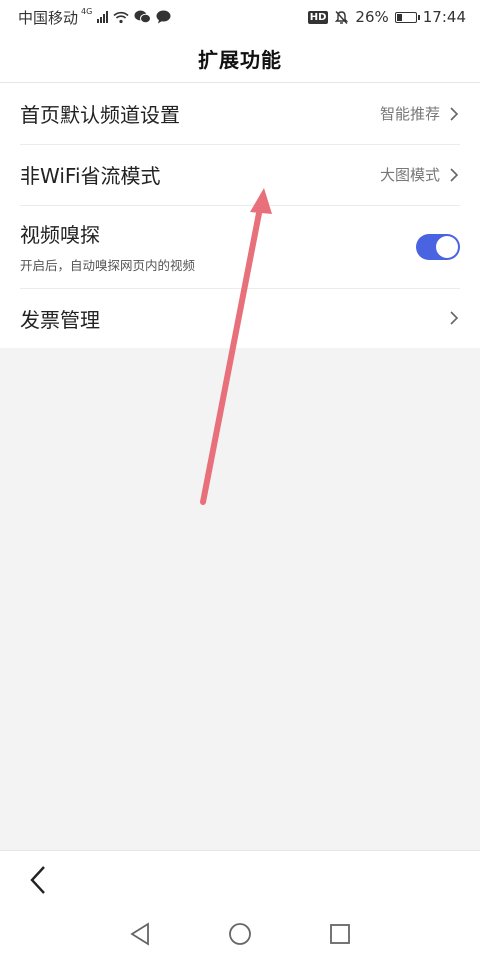  I want to click on toggle-knob, so click(447, 246).